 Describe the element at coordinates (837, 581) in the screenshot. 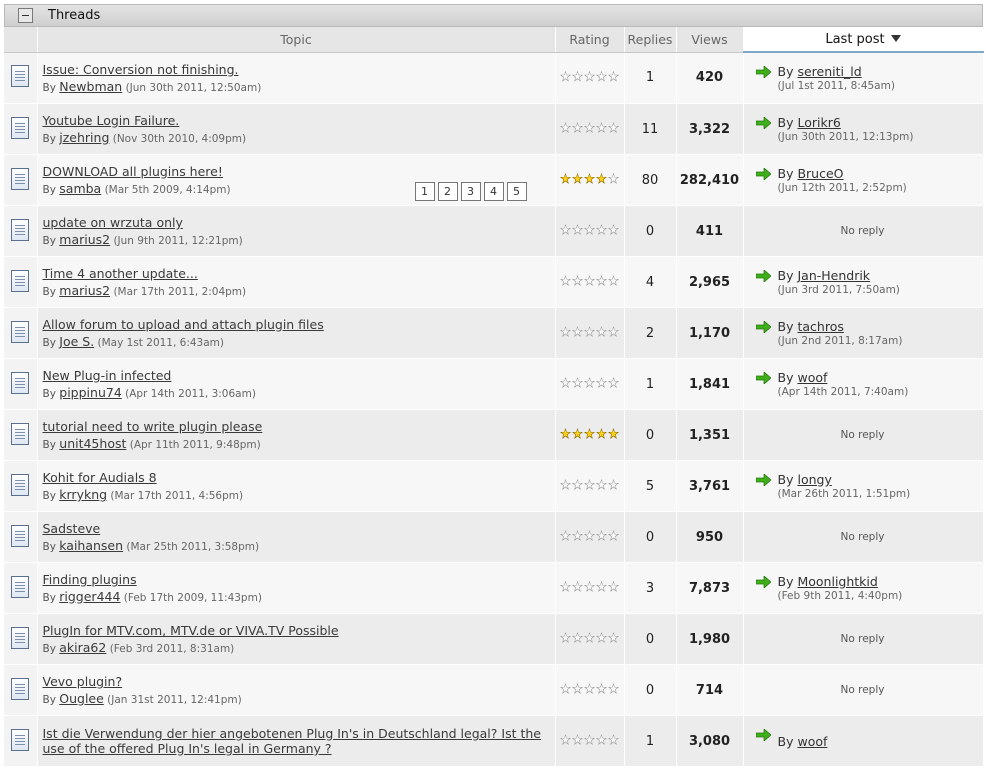

I see `last-post-author-link: Moonlightkid` at that location.